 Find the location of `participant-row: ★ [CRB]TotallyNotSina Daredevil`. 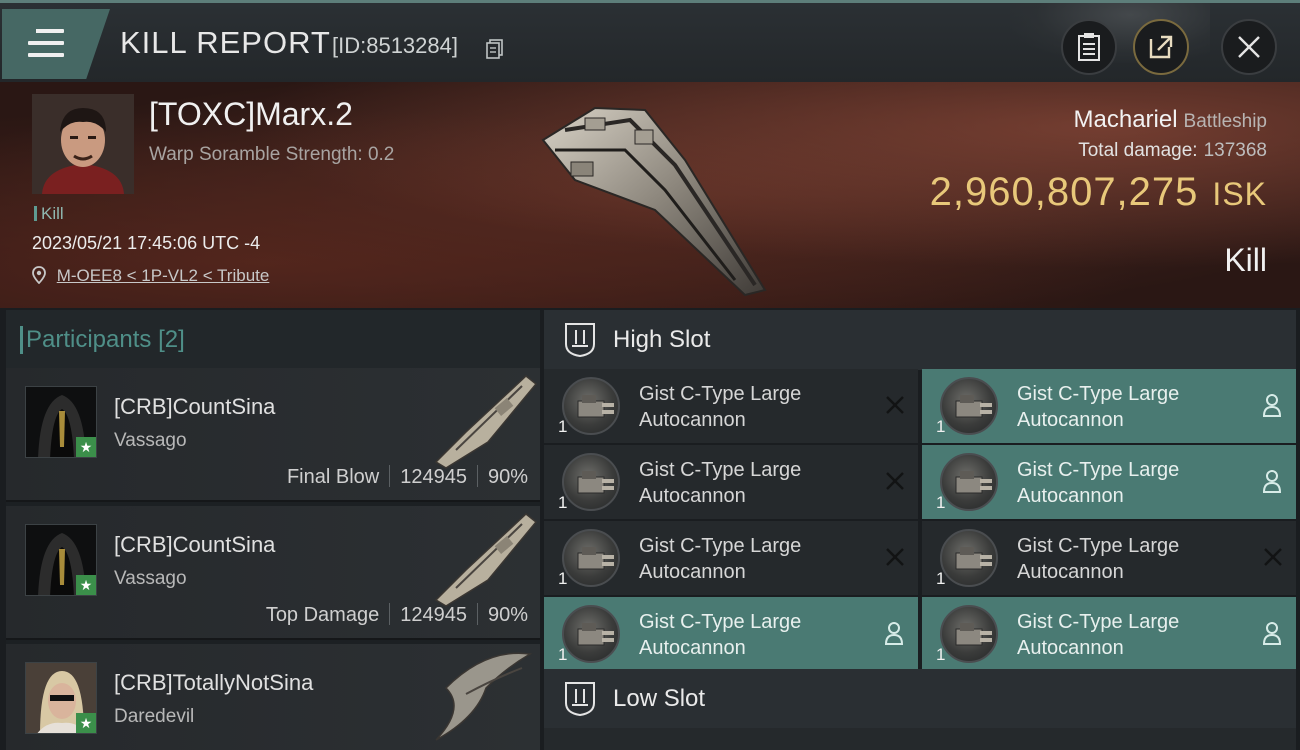

participant-row: ★ [CRB]TotallyNotSina Daredevil is located at coordinates (273, 697).